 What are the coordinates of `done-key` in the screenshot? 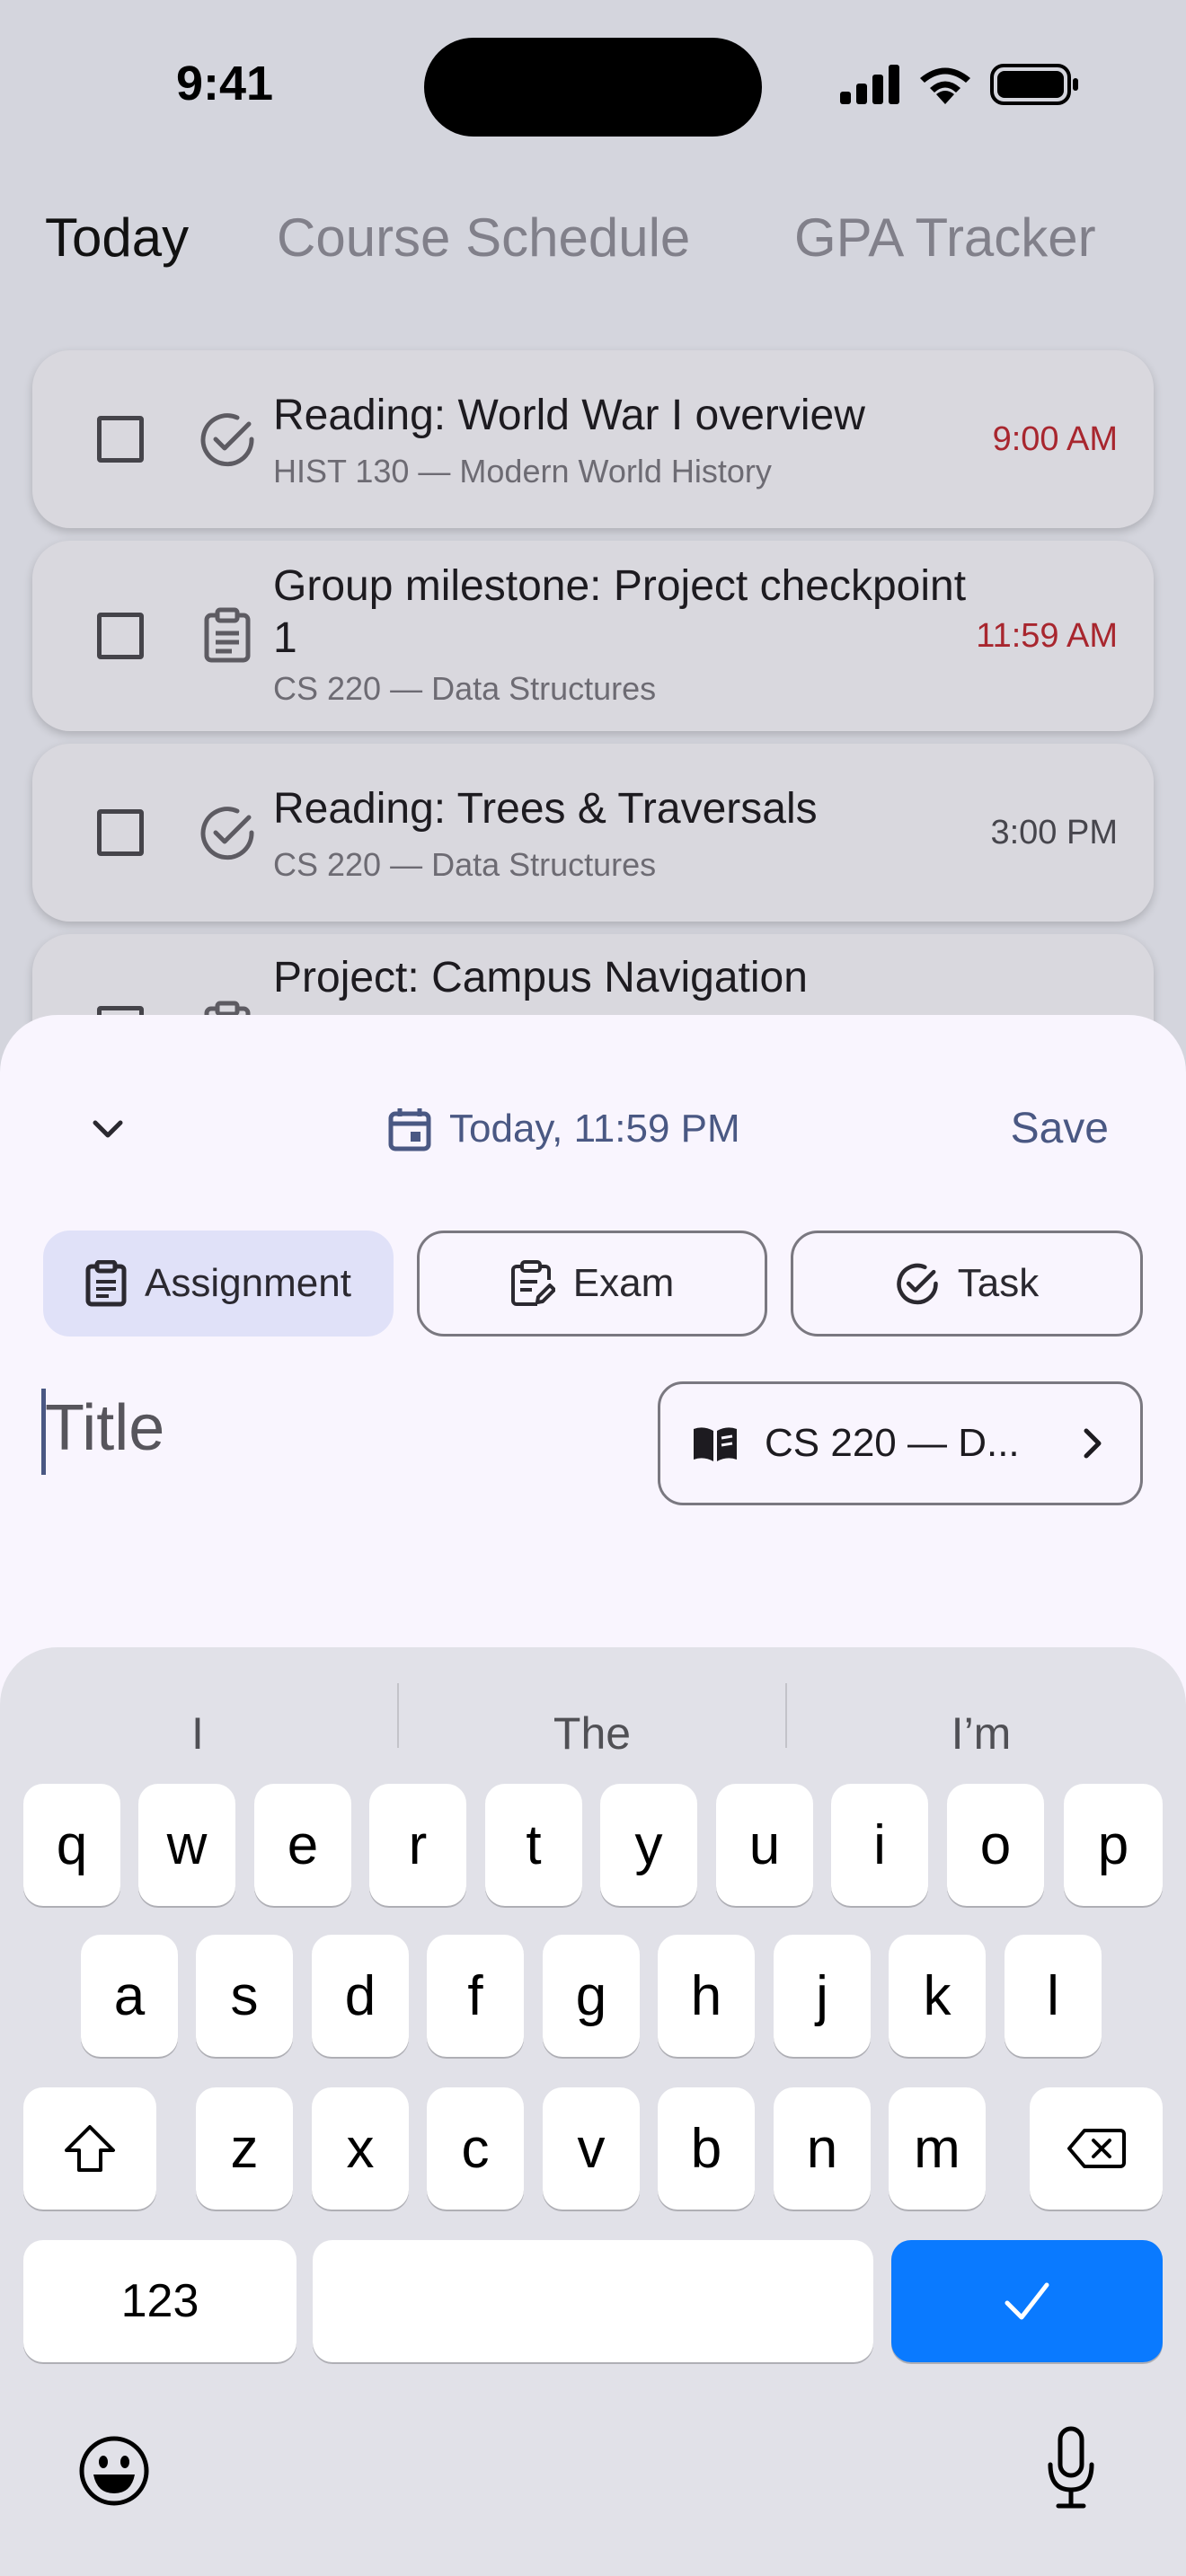 It's located at (1027, 2301).